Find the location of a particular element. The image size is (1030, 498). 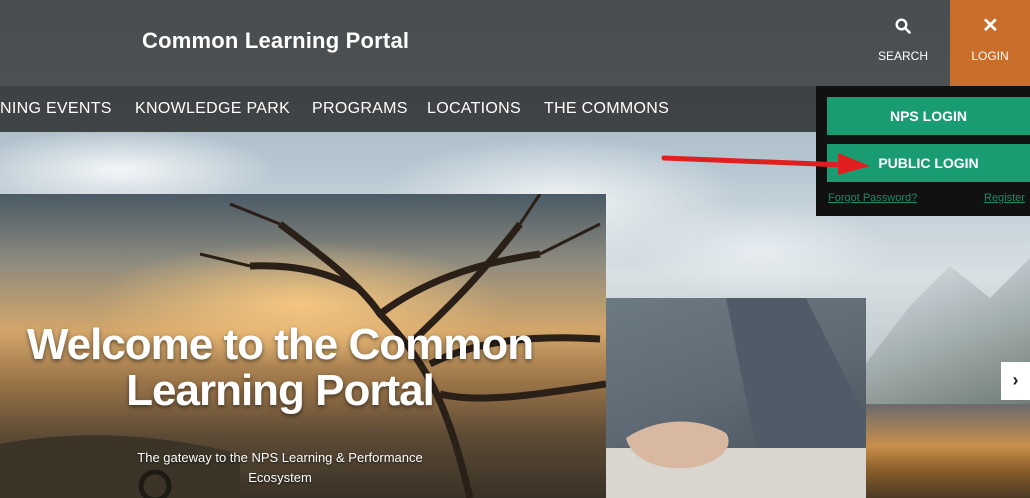

login-button: ✕ LOGIN is located at coordinates (990, 43).